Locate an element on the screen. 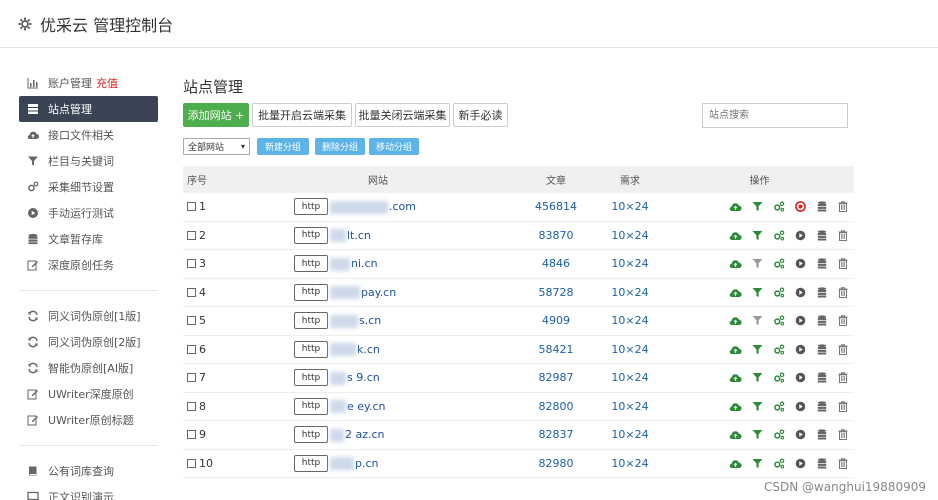 Image resolution: width=938 pixels, height=500 pixels. sidebar-item: UWriter原创标题 is located at coordinates (88, 420).